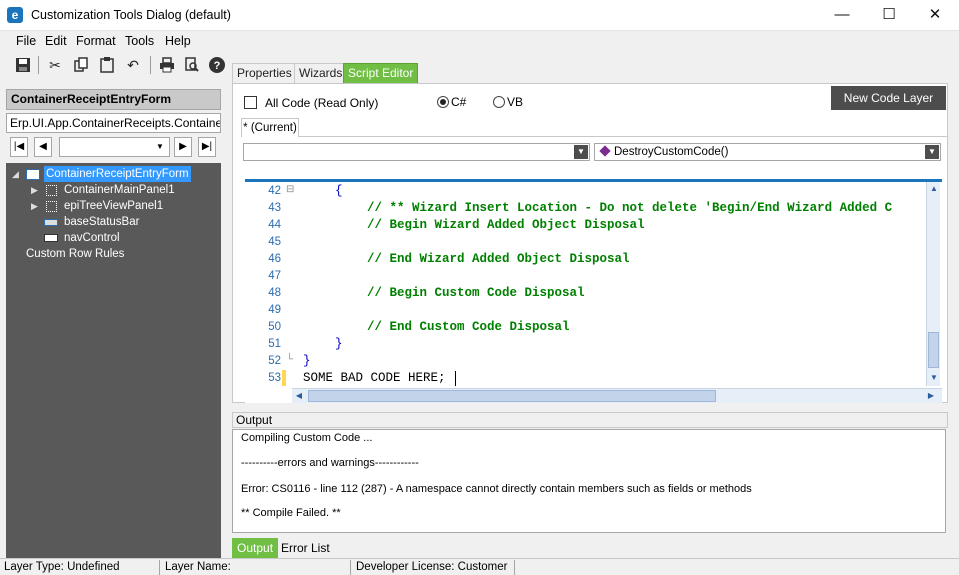  I want to click on save-icon, so click(23, 65).